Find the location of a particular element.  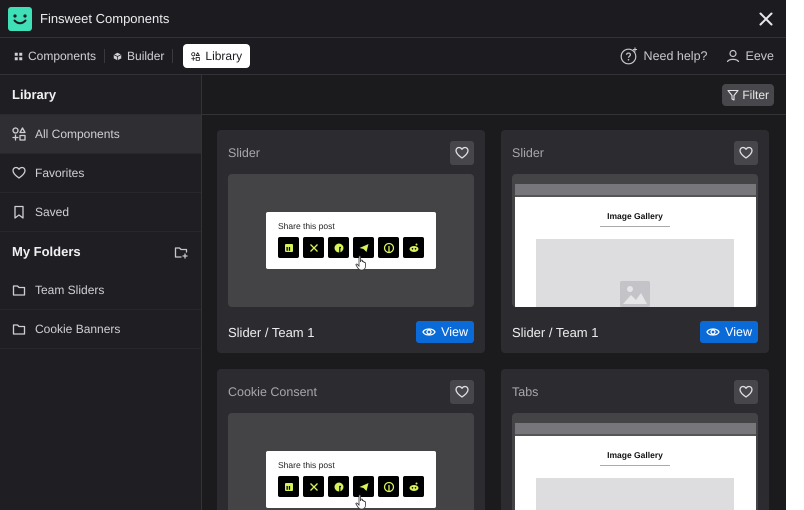

user-button: Eeve is located at coordinates (750, 56).